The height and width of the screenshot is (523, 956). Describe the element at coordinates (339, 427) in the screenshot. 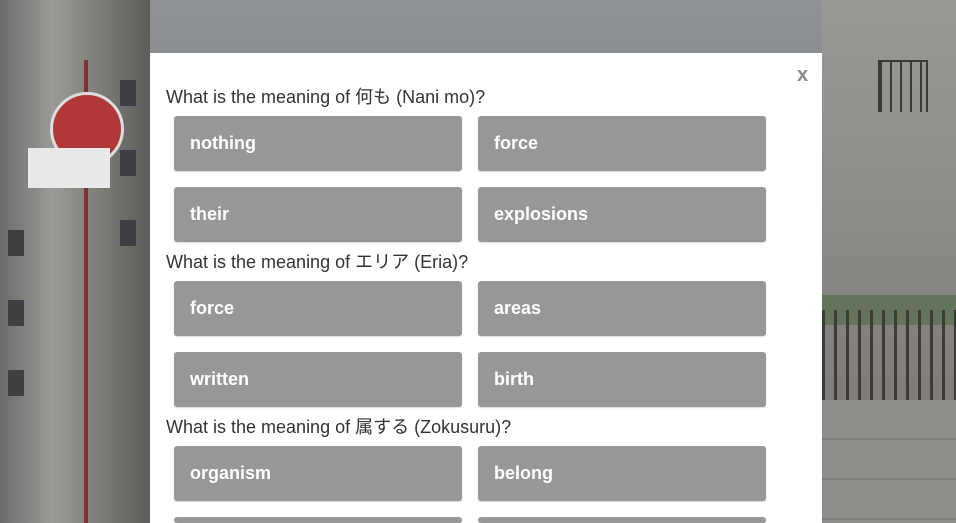

I see `question-text: What is the meaning of 属する (Zokusuru)?` at that location.